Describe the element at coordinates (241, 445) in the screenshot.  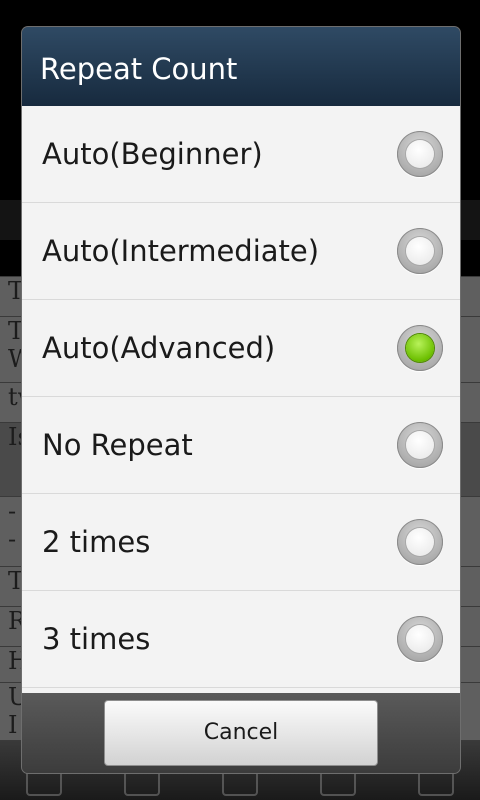
I see `option-no-repeat: No Repeat` at that location.